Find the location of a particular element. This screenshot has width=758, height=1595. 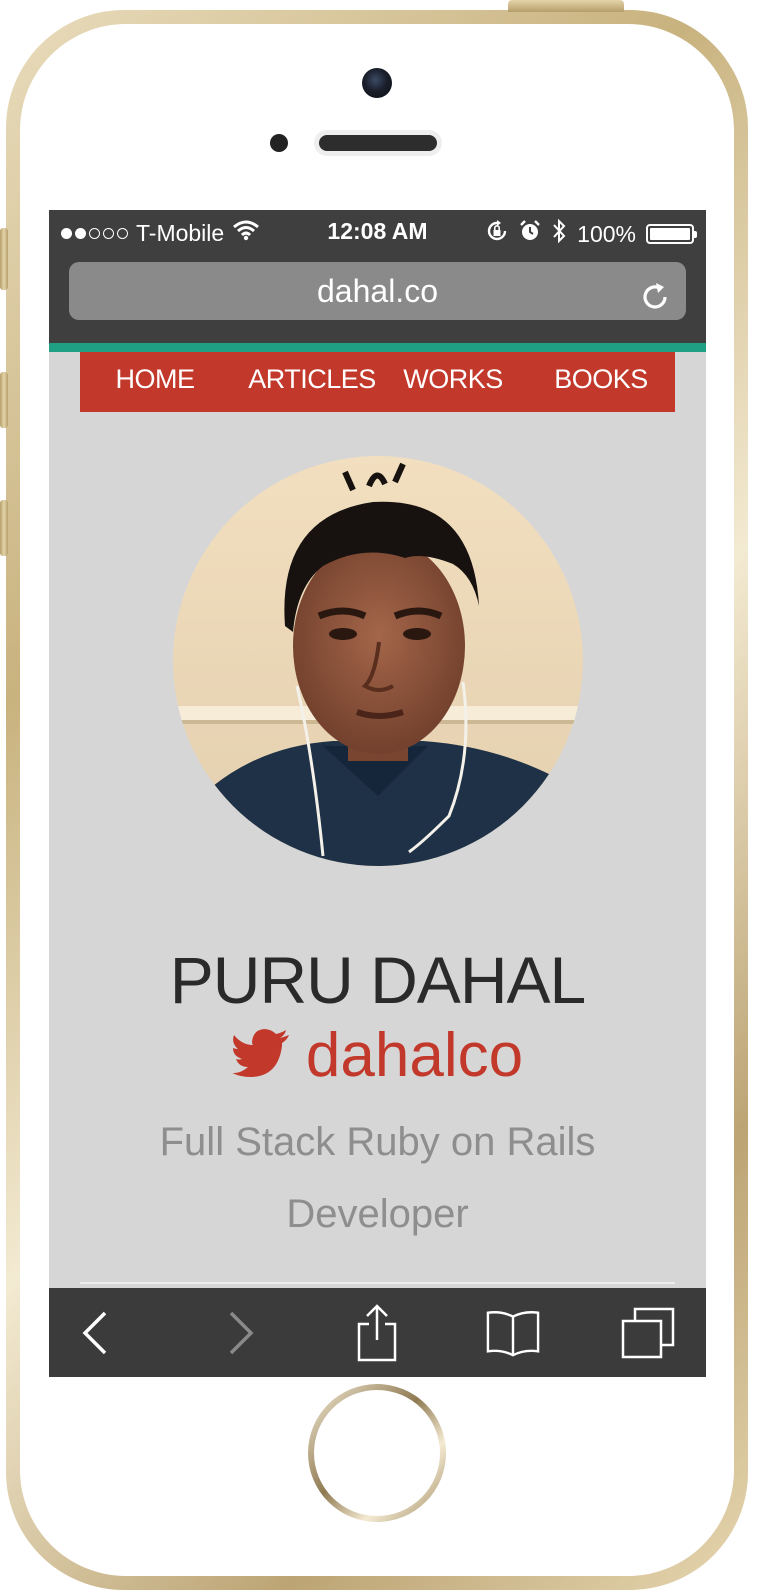

share-icon is located at coordinates (377, 1333).